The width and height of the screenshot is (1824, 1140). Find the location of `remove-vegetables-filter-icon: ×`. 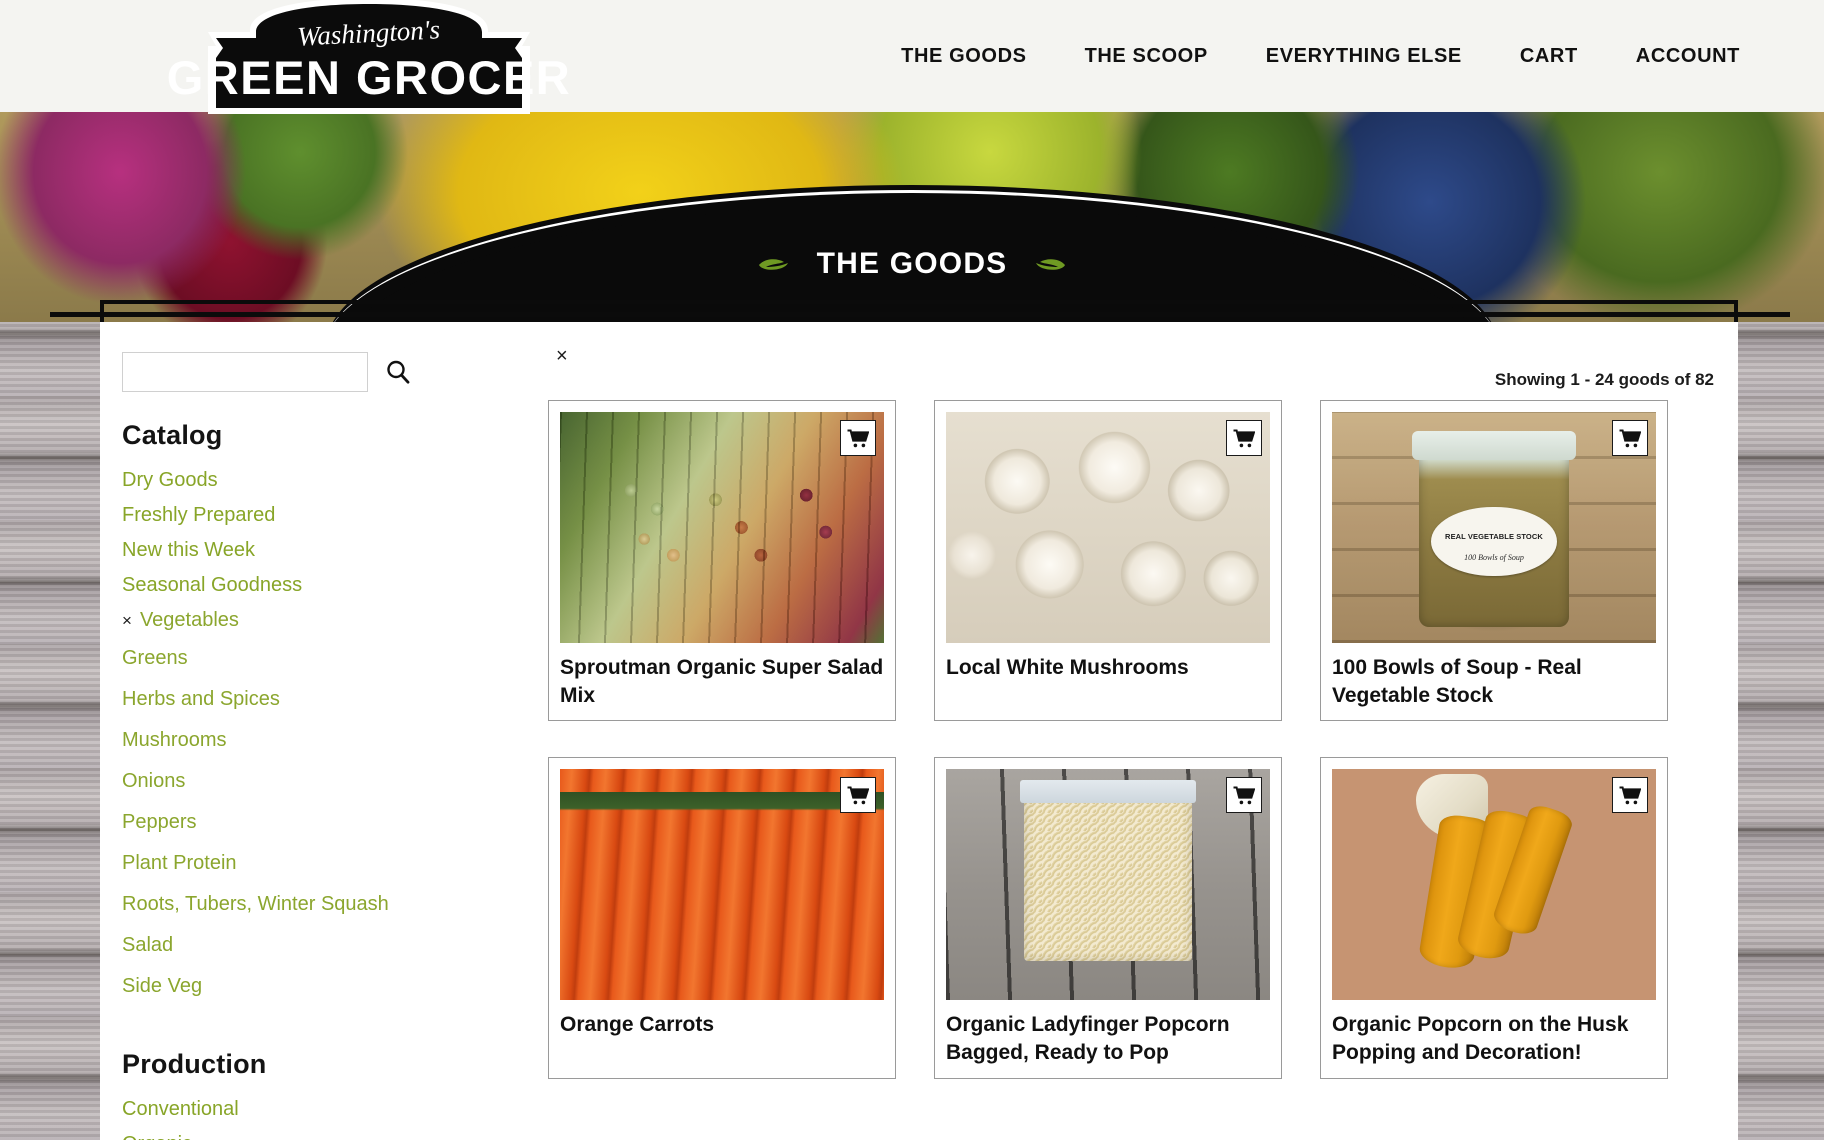

remove-vegetables-filter-icon: × is located at coordinates (127, 620).